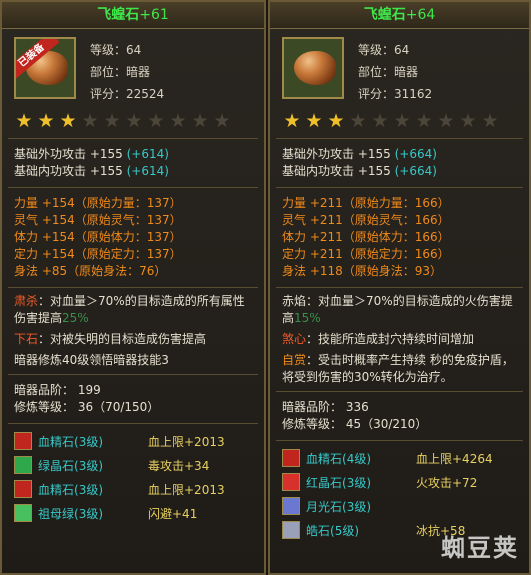 This screenshot has width=531, height=575. What do you see at coordinates (26, 339) in the screenshot?
I see `skill-2-name: 下石` at bounding box center [26, 339].